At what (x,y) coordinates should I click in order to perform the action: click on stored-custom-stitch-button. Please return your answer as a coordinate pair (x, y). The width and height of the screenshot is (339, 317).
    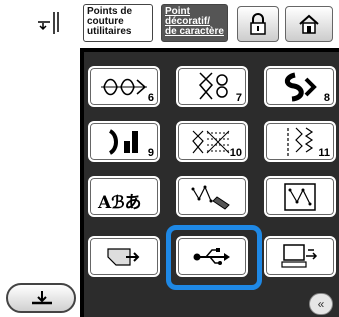
    Looking at the image, I should click on (300, 196).